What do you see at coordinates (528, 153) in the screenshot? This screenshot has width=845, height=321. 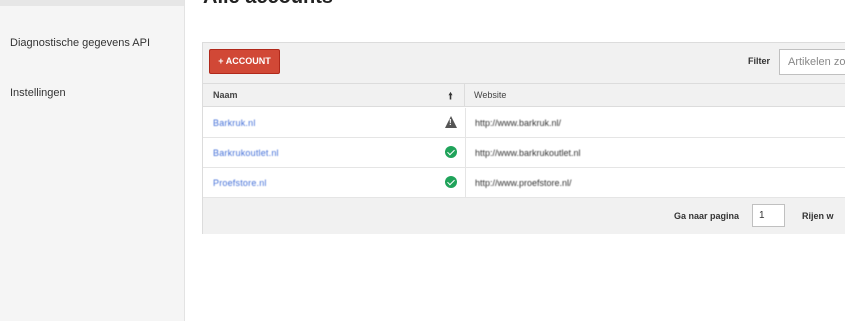 I see `website-url: http://www.barkrukoutlet.nl` at bounding box center [528, 153].